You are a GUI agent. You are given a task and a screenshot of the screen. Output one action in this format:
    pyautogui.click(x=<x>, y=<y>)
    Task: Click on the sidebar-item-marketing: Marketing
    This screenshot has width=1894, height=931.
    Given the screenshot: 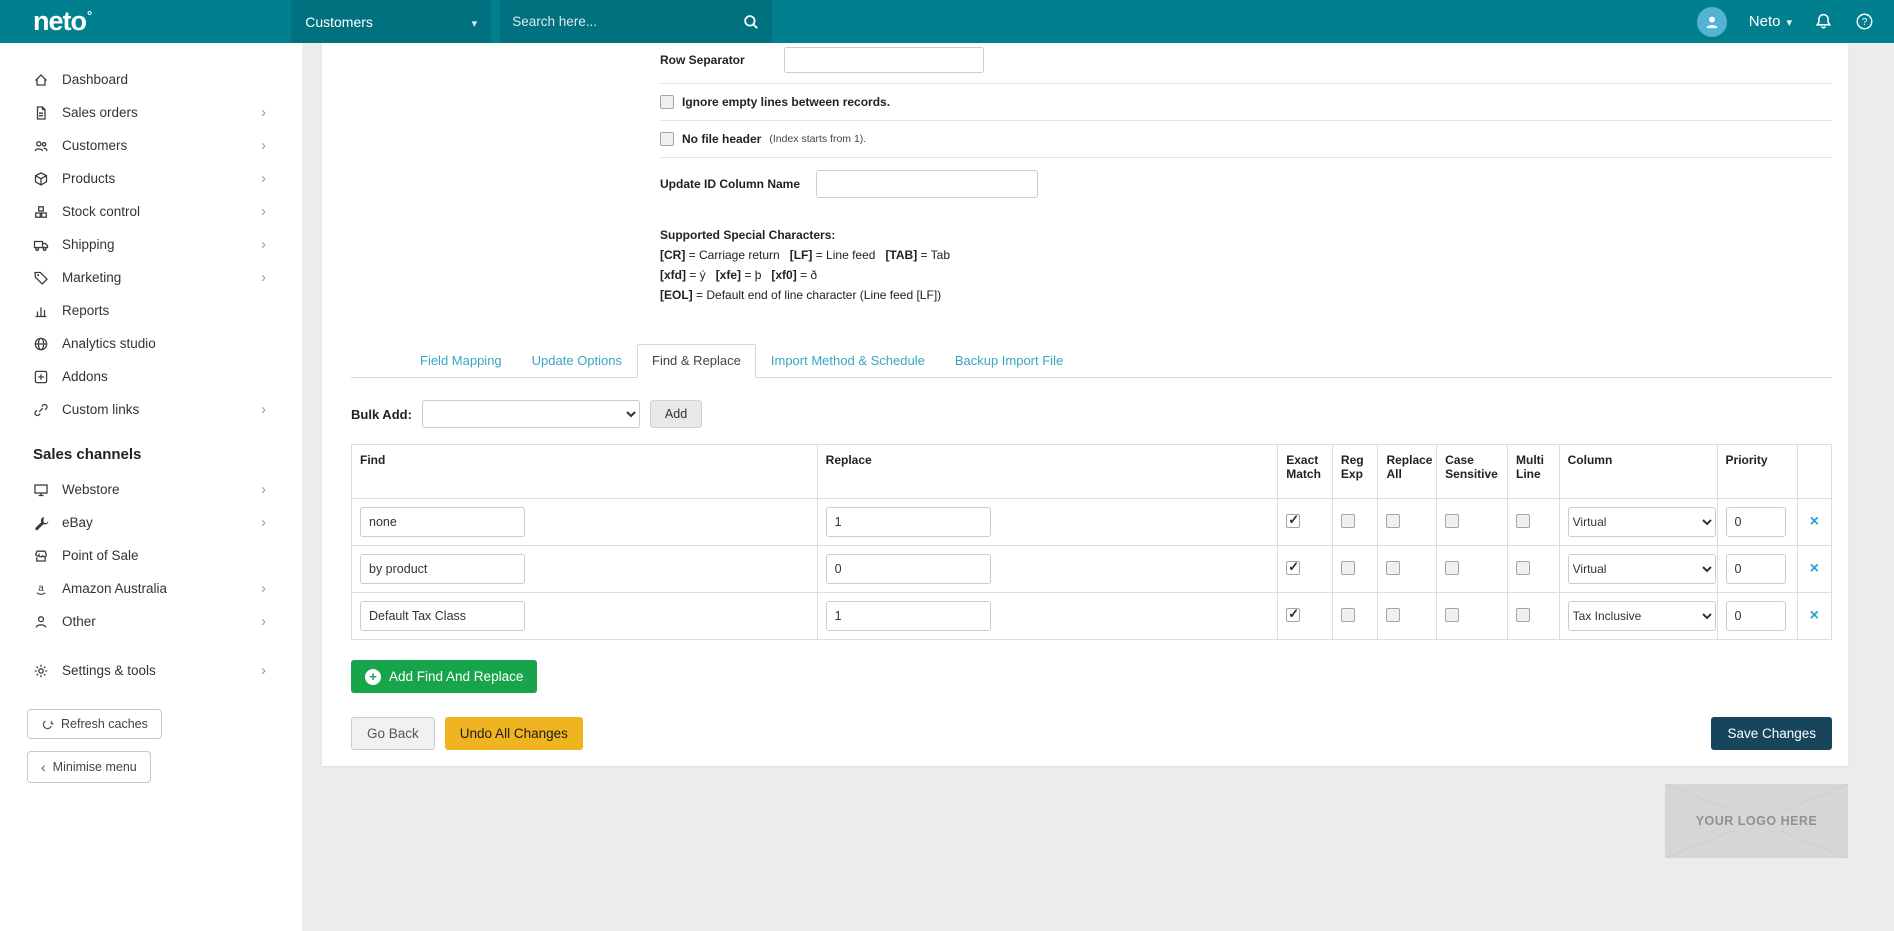 What is the action you would take?
    pyautogui.click(x=151, y=277)
    